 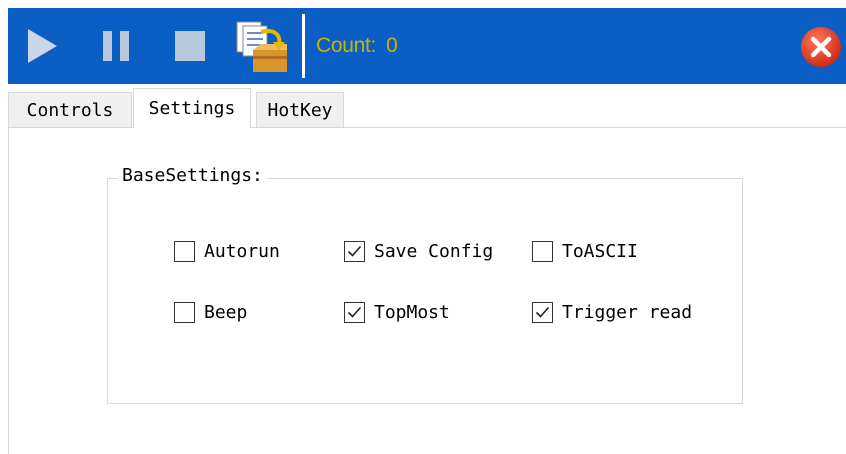 I want to click on tab-strip: Controls Settings HotKey, so click(x=427, y=106).